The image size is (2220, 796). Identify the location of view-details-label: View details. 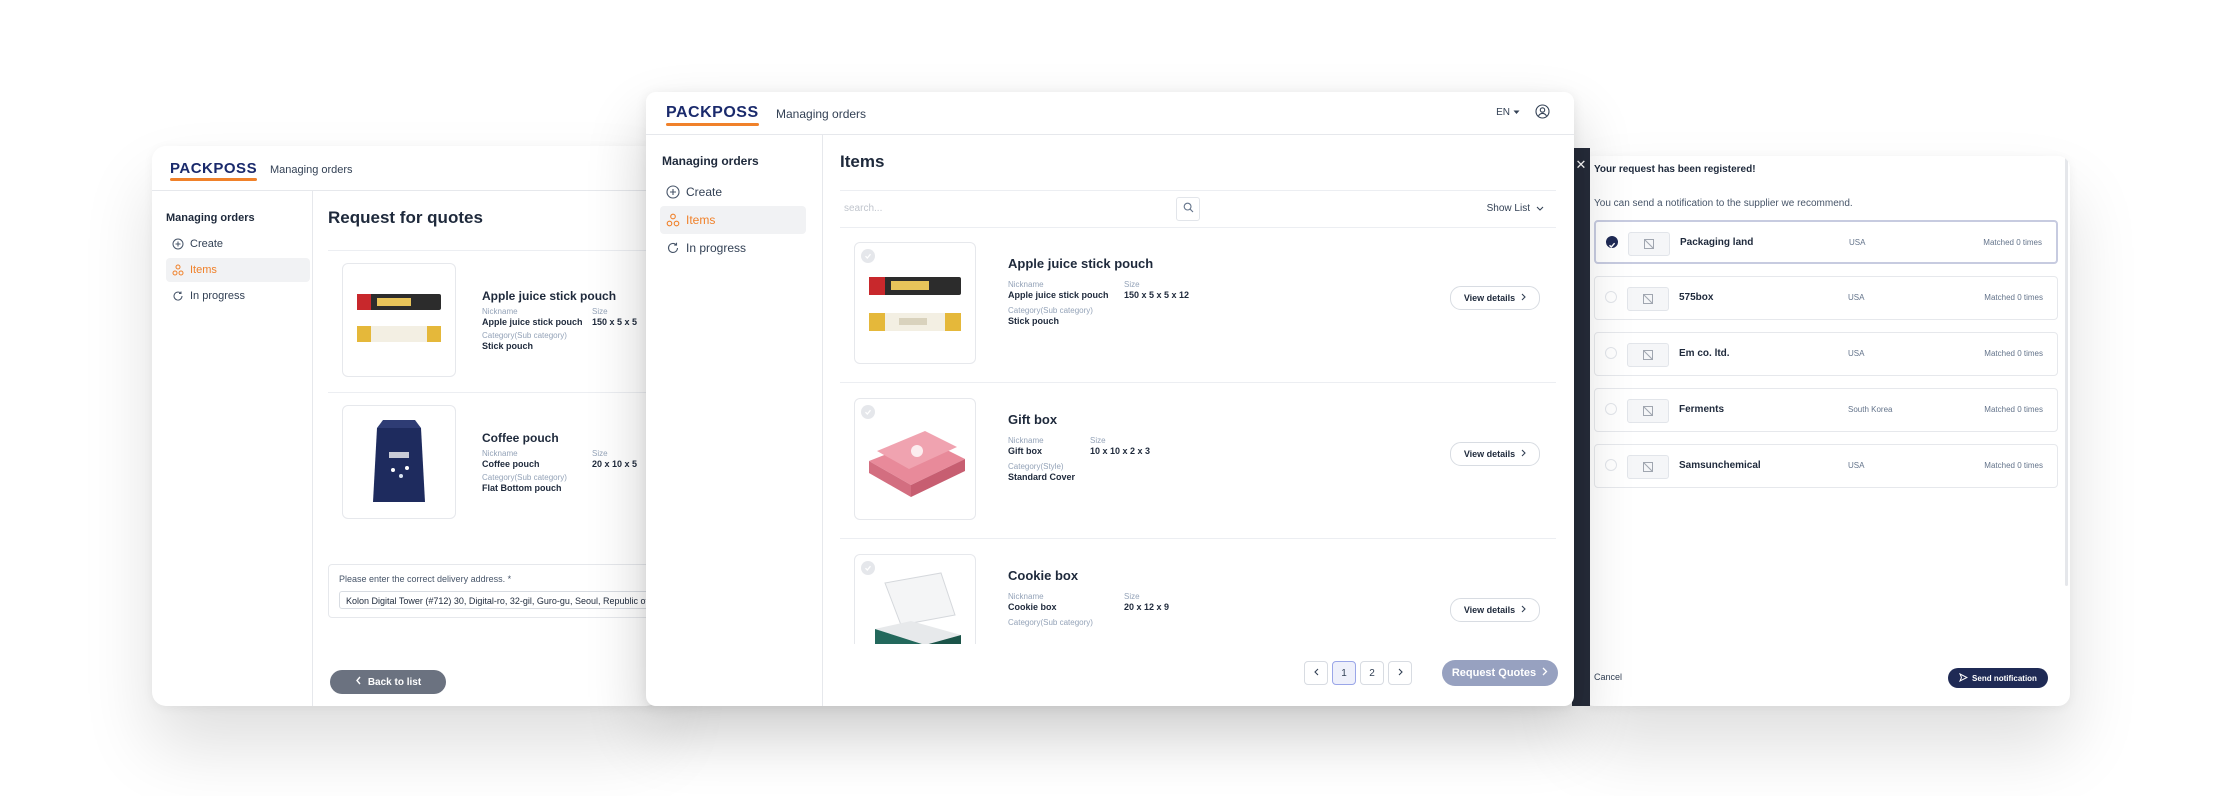
(1489, 298).